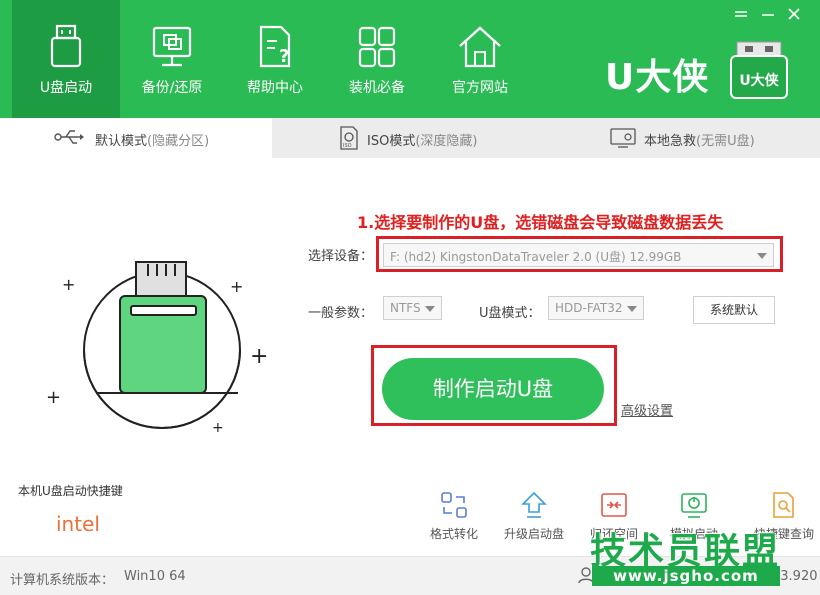 This screenshot has height=595, width=820. I want to click on tab-default-mode: 默认模式(隐藏分区), so click(136, 138).